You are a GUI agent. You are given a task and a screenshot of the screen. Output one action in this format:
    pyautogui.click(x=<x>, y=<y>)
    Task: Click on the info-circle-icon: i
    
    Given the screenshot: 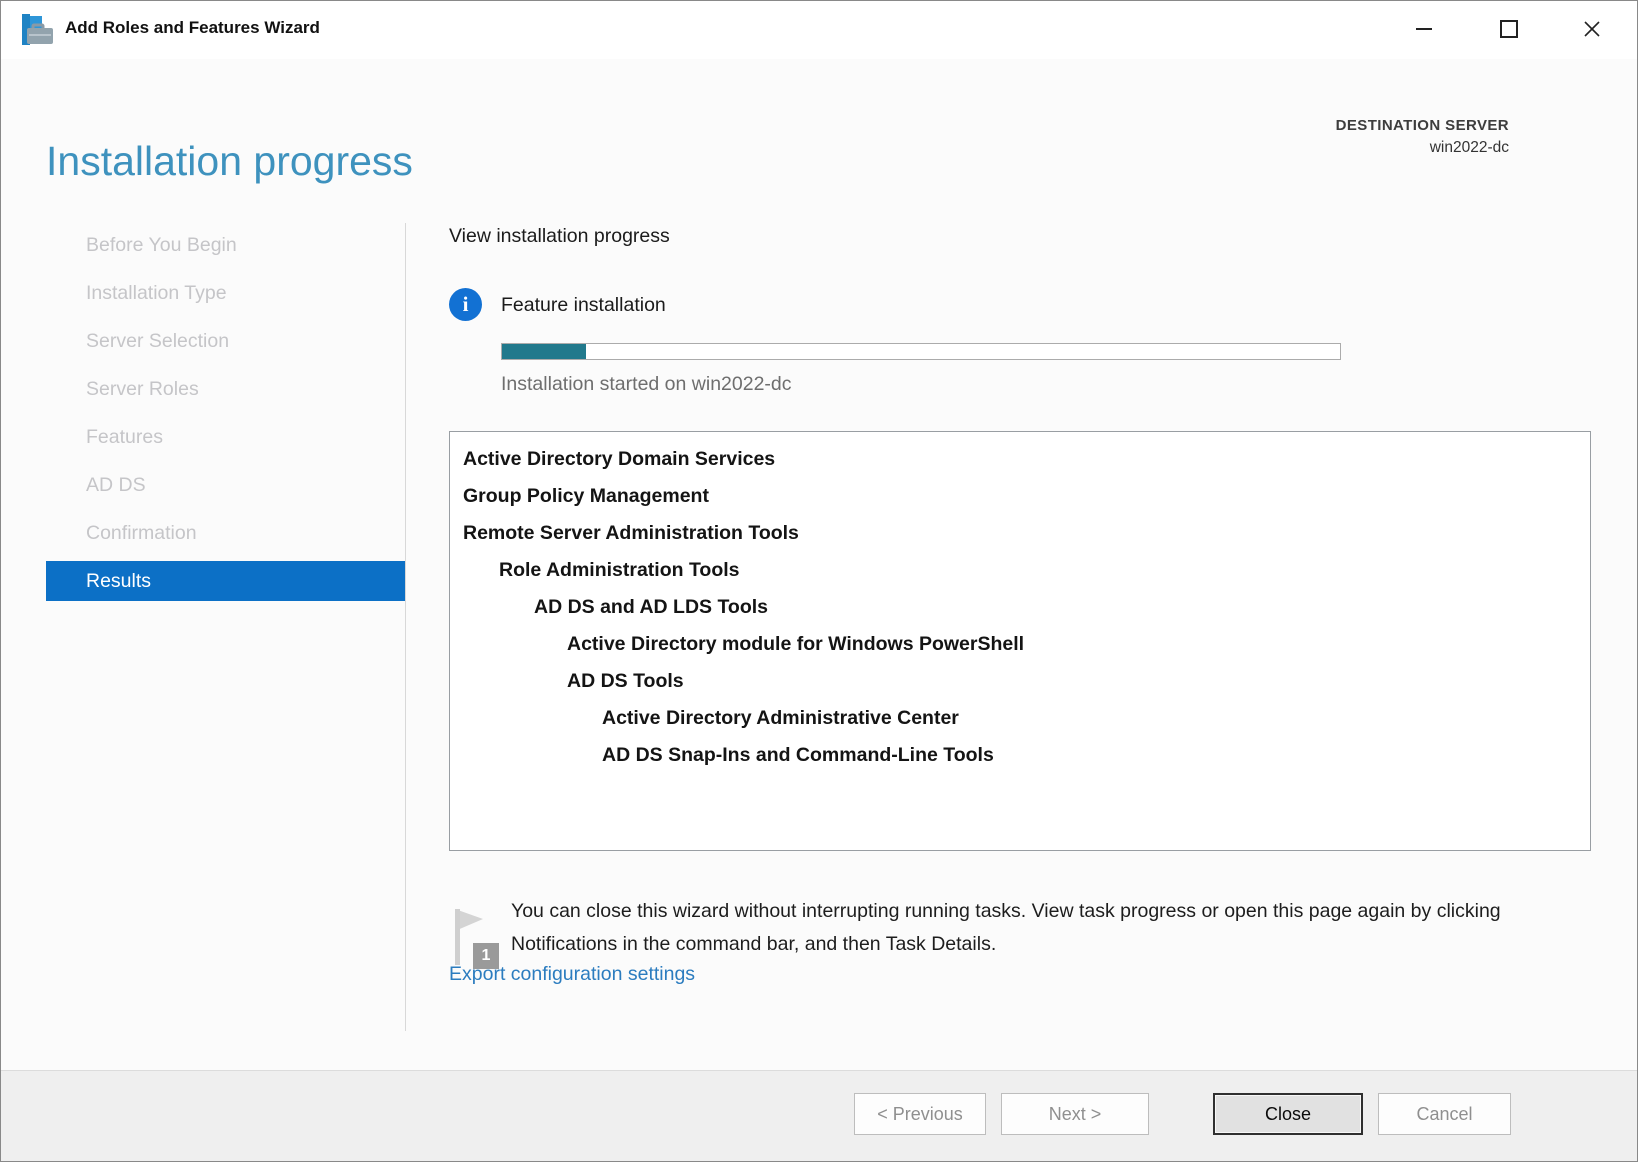 What is the action you would take?
    pyautogui.click(x=465, y=304)
    